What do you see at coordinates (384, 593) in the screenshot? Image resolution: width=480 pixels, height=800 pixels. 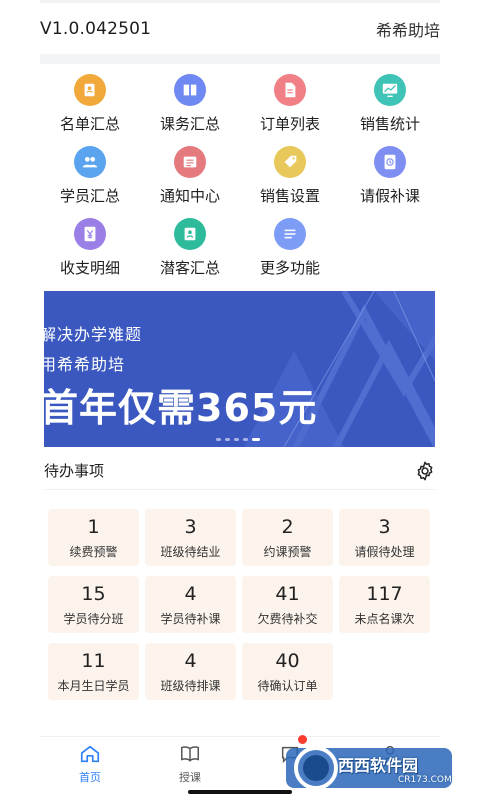 I see `todo-count: 117` at bounding box center [384, 593].